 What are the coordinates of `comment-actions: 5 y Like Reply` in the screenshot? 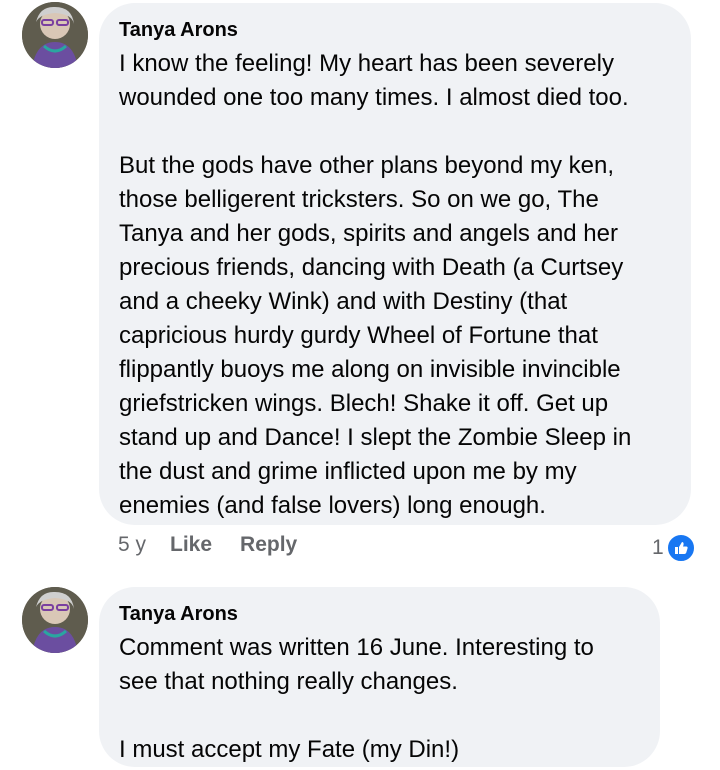 It's located at (221, 545).